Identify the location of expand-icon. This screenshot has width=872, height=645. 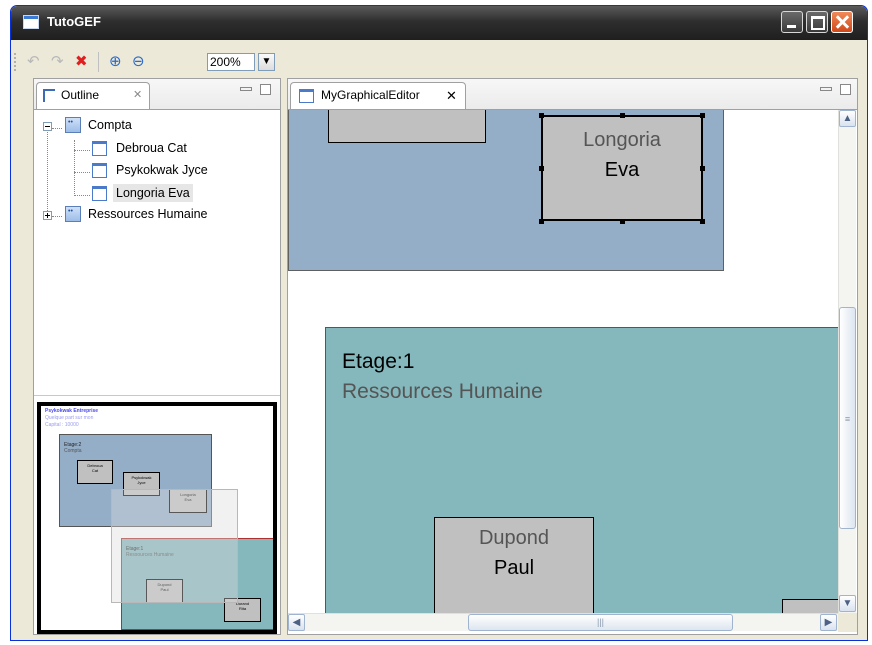
(47, 215).